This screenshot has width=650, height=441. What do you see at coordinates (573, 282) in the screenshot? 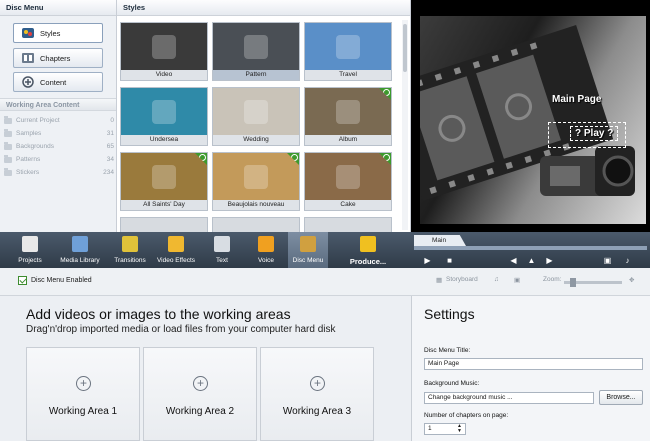
I see `zoom-slider-handle` at bounding box center [573, 282].